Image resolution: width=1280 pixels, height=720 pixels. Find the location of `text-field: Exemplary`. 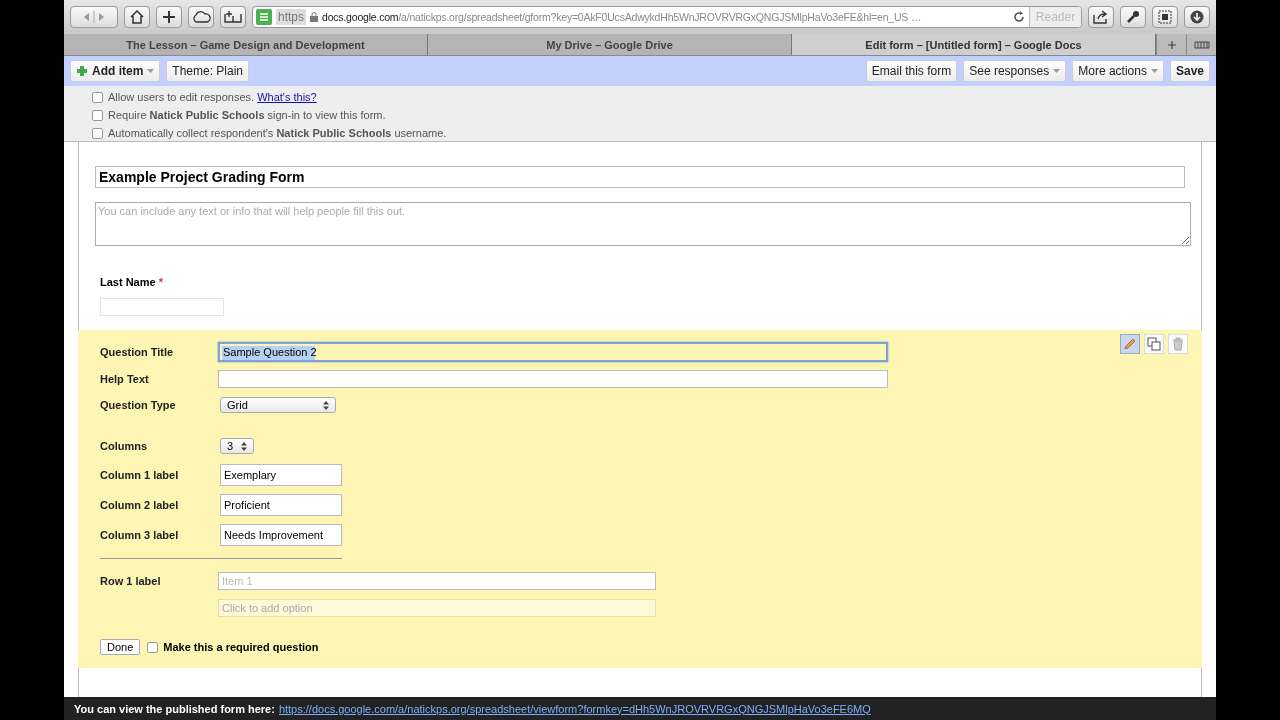

text-field: Exemplary is located at coordinates (281, 475).